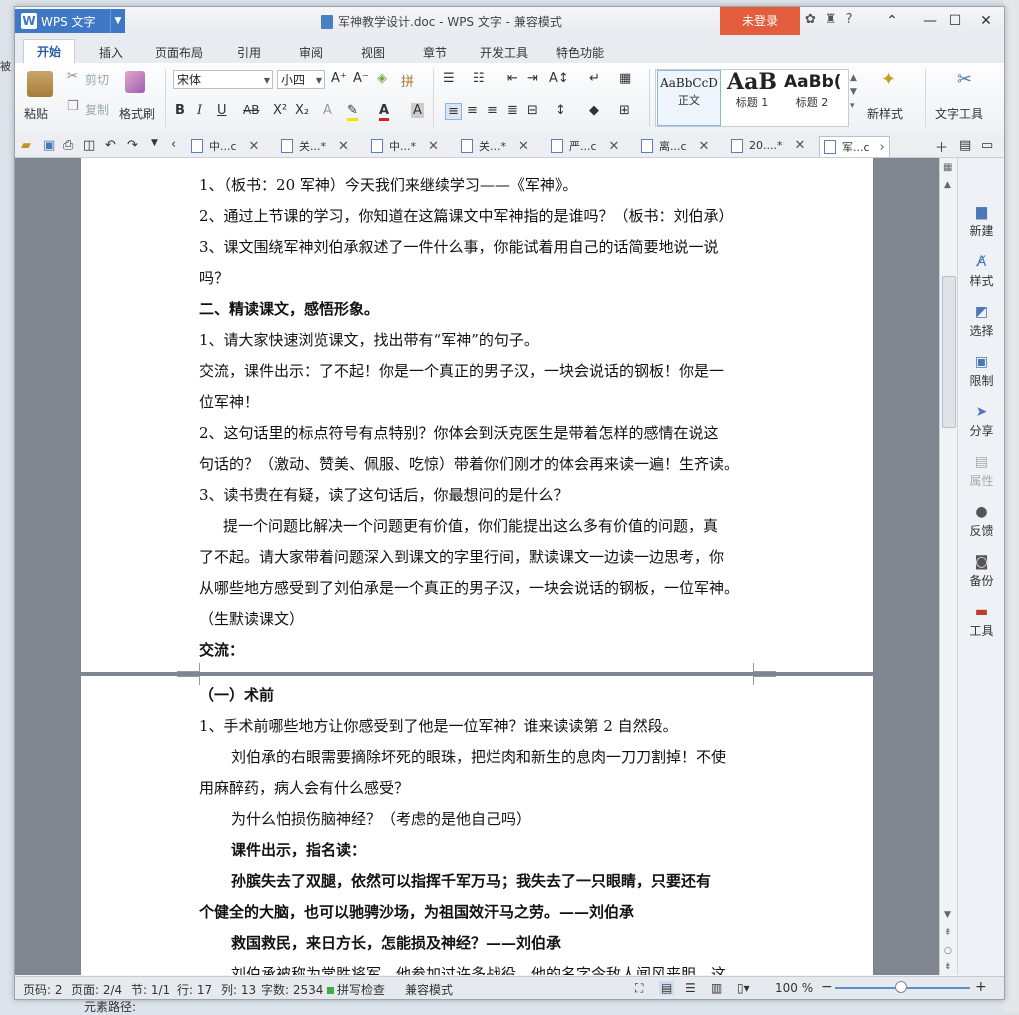  What do you see at coordinates (981, 987) in the screenshot?
I see `zoom-in-icon: +` at bounding box center [981, 987].